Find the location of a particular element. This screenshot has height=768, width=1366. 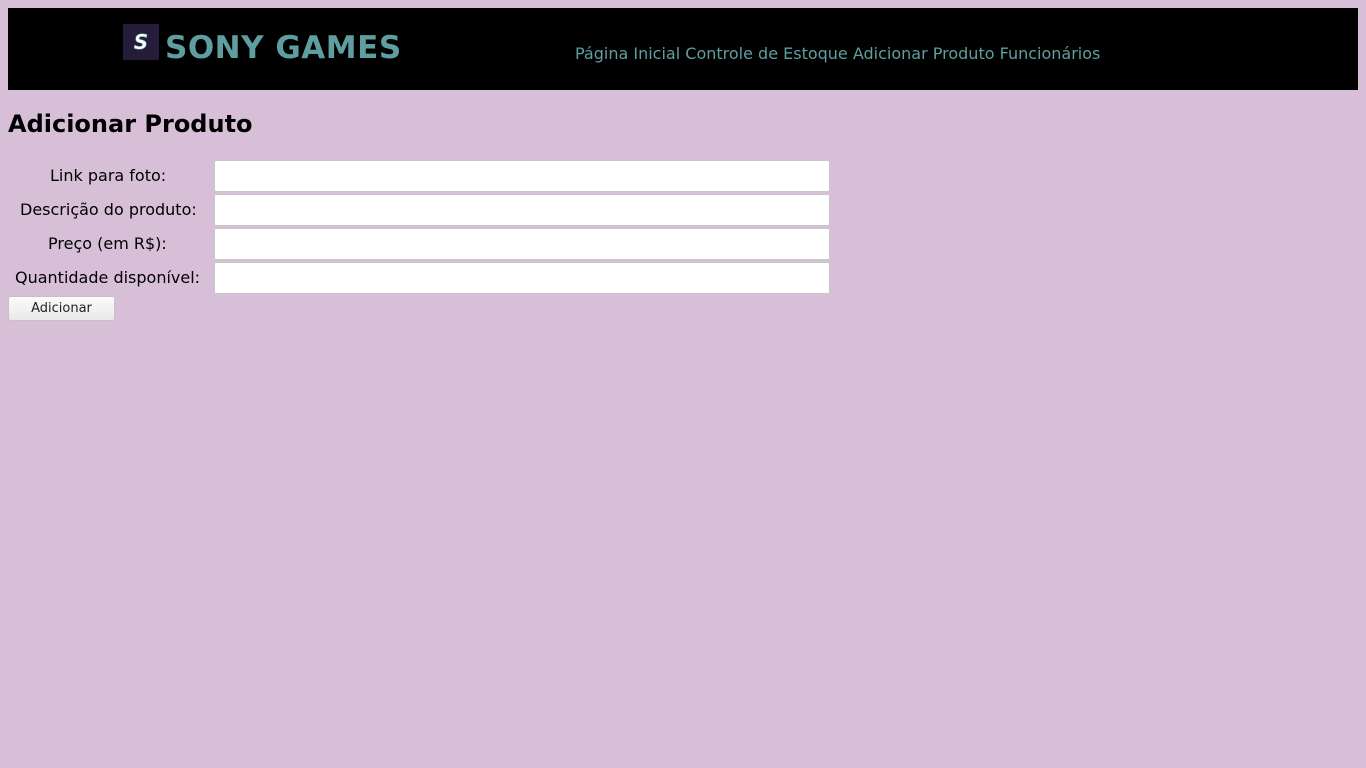

sony-games-logo-icon: S is located at coordinates (141, 42).